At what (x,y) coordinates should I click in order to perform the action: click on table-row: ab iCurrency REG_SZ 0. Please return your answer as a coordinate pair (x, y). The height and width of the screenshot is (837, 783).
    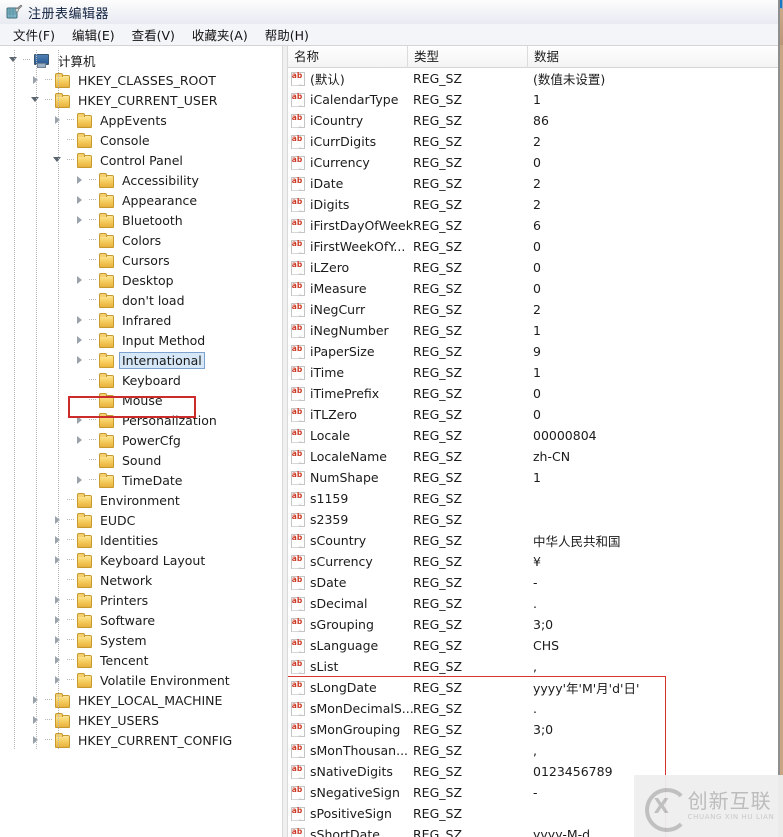
    Looking at the image, I should click on (533, 162).